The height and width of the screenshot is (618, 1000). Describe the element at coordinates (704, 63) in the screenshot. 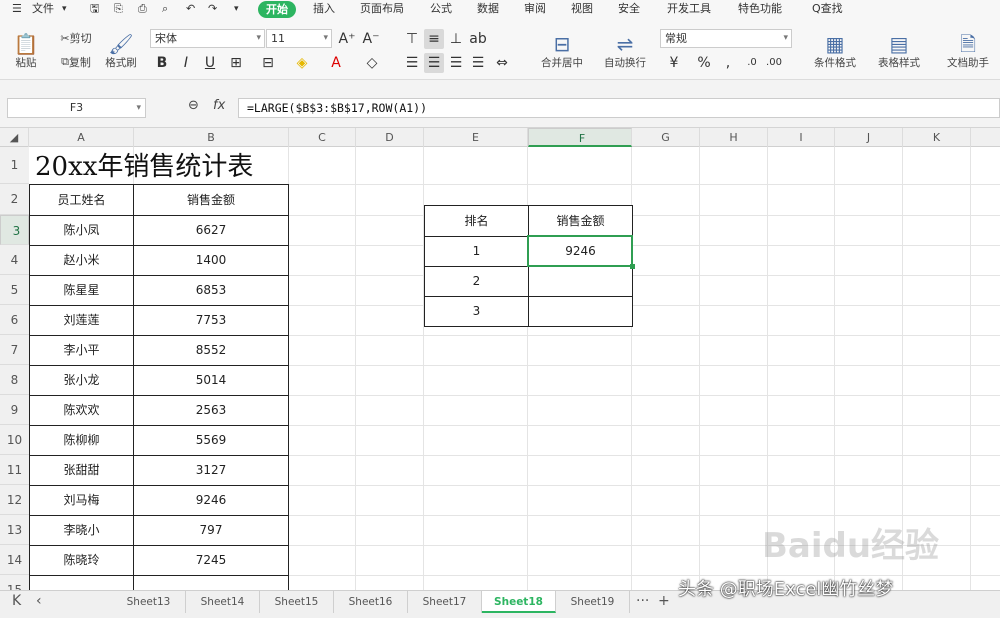

I see `percent-icon: %` at that location.